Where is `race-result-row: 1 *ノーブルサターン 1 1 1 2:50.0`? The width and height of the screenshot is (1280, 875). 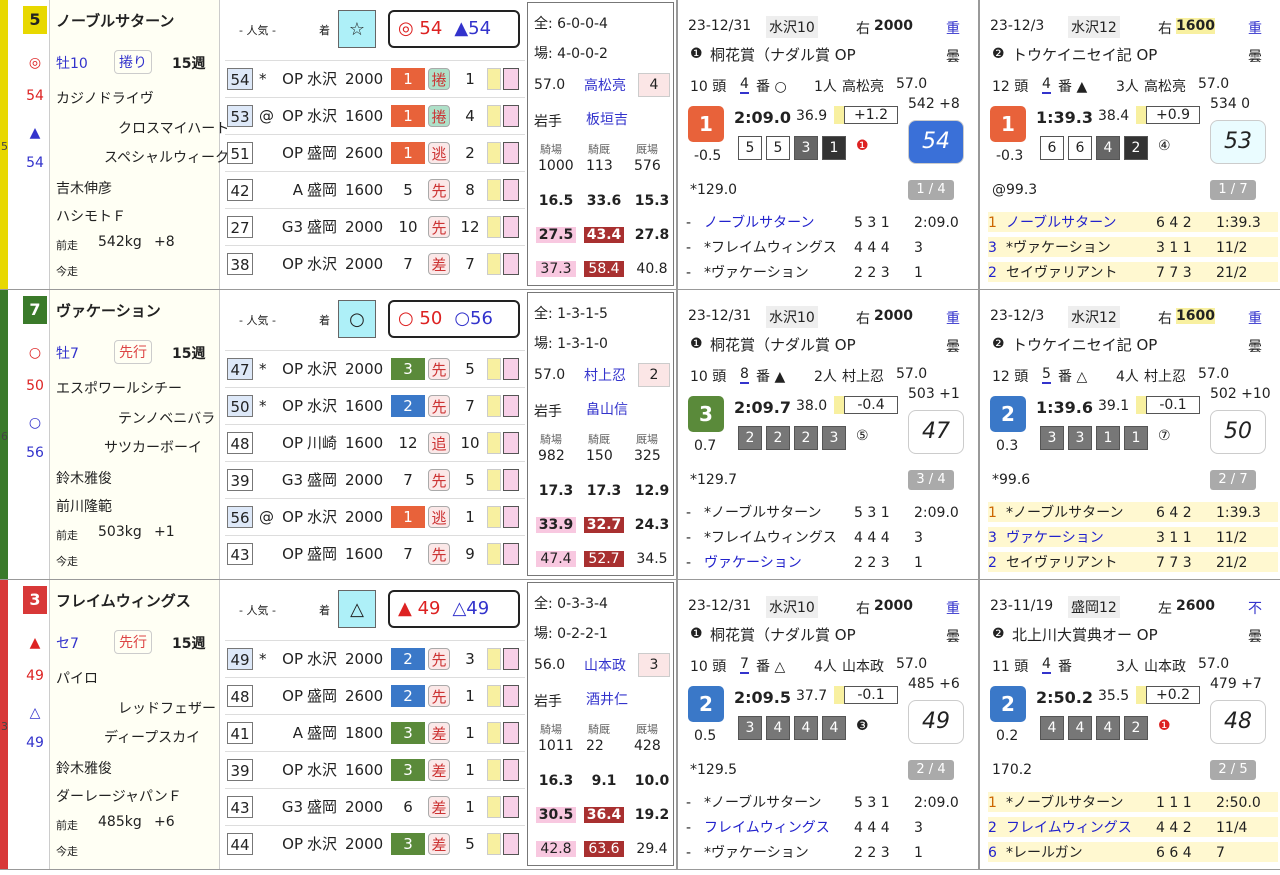
race-result-row: 1 *ノーブルサターン 1 1 1 2:50.0 is located at coordinates (1133, 802).